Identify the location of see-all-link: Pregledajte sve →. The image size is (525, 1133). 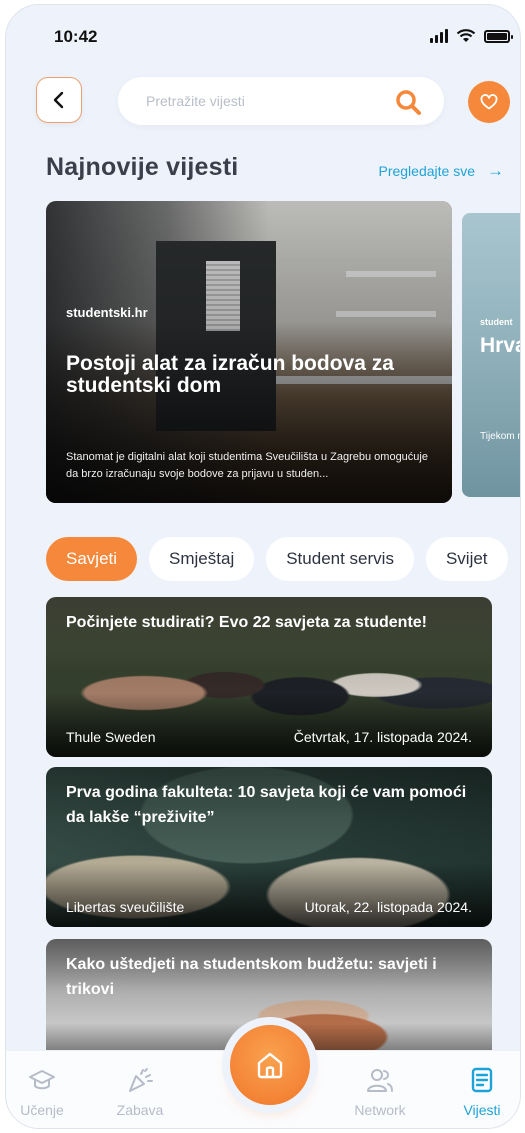
(441, 171).